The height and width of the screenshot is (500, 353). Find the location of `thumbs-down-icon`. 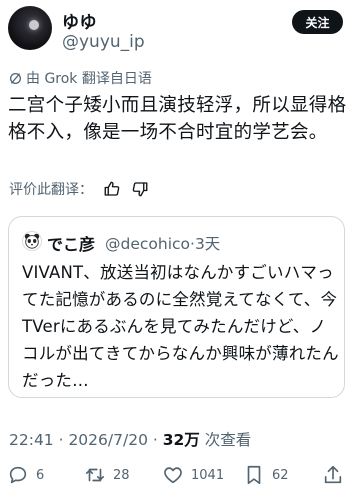

thumbs-down-icon is located at coordinates (140, 189).